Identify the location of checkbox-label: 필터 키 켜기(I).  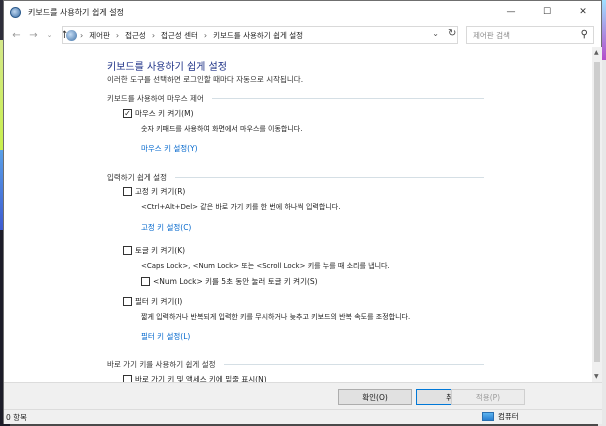
(158, 301).